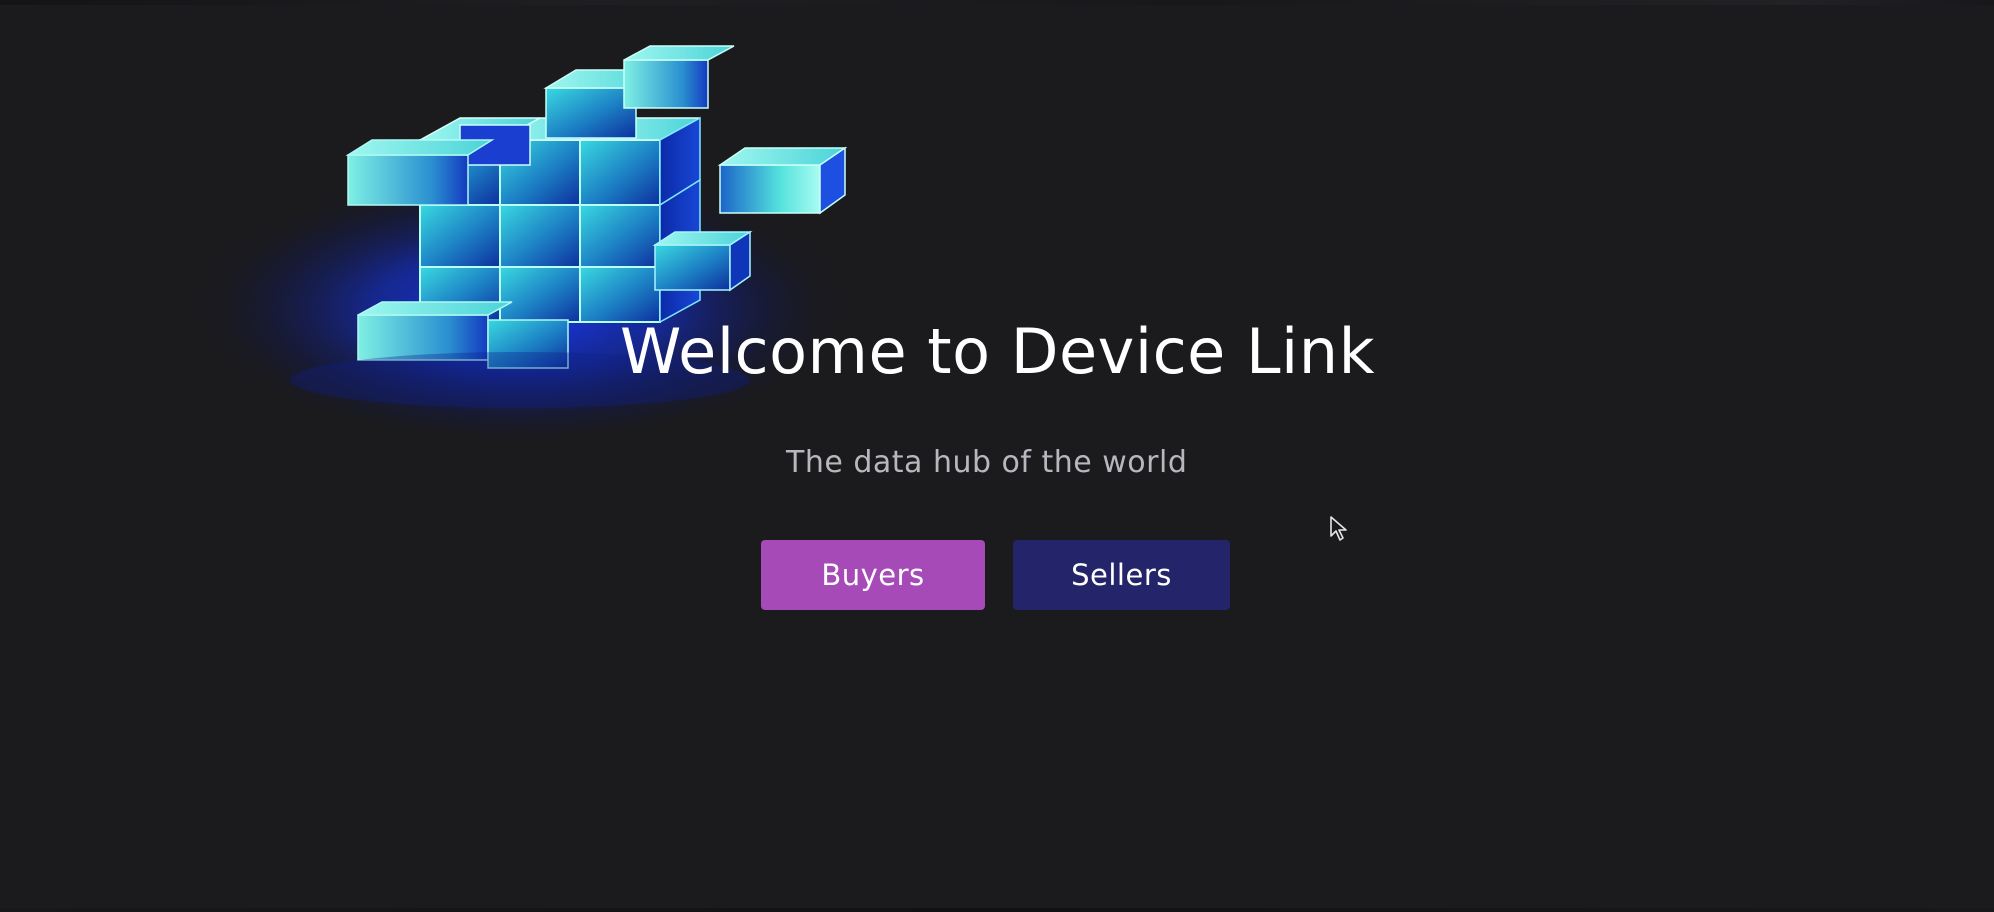 This screenshot has width=1994, height=912. I want to click on top-divider, so click(997, 2).